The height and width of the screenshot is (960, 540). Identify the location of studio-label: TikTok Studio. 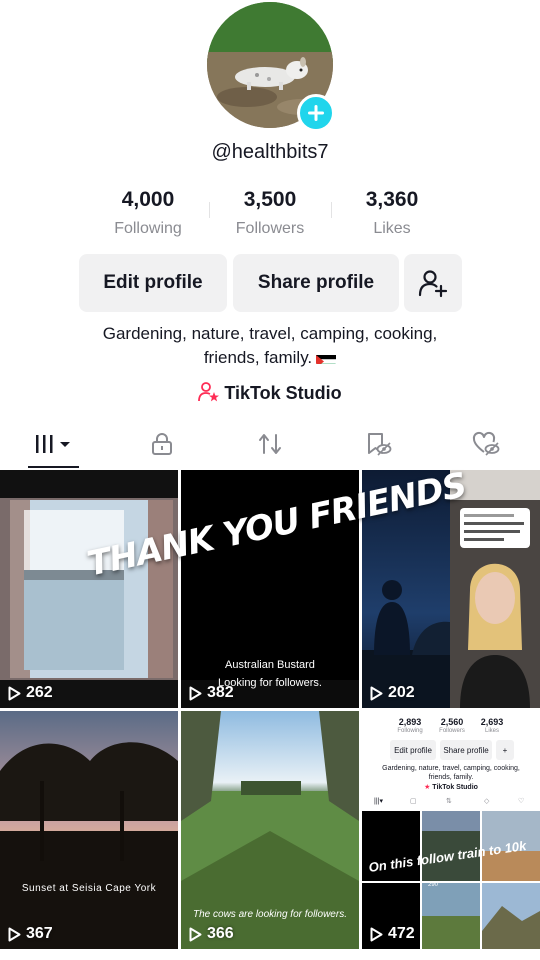
(283, 393).